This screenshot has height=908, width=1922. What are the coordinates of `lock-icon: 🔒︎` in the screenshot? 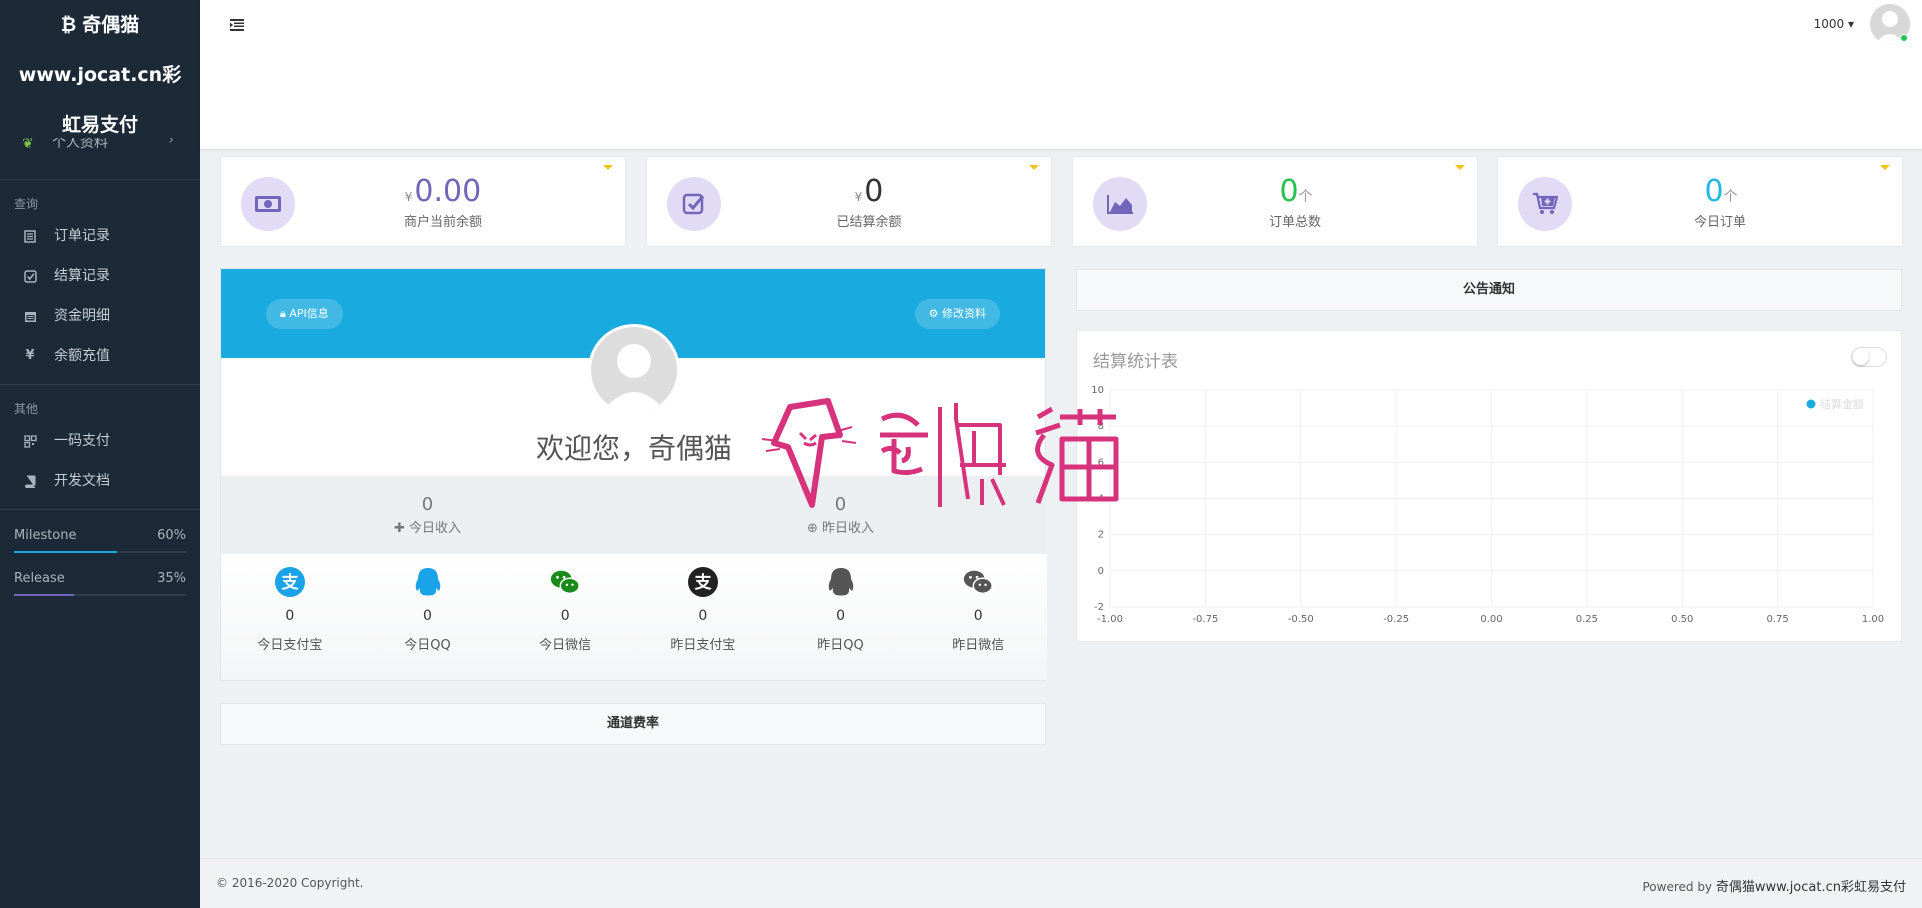 It's located at (283, 313).